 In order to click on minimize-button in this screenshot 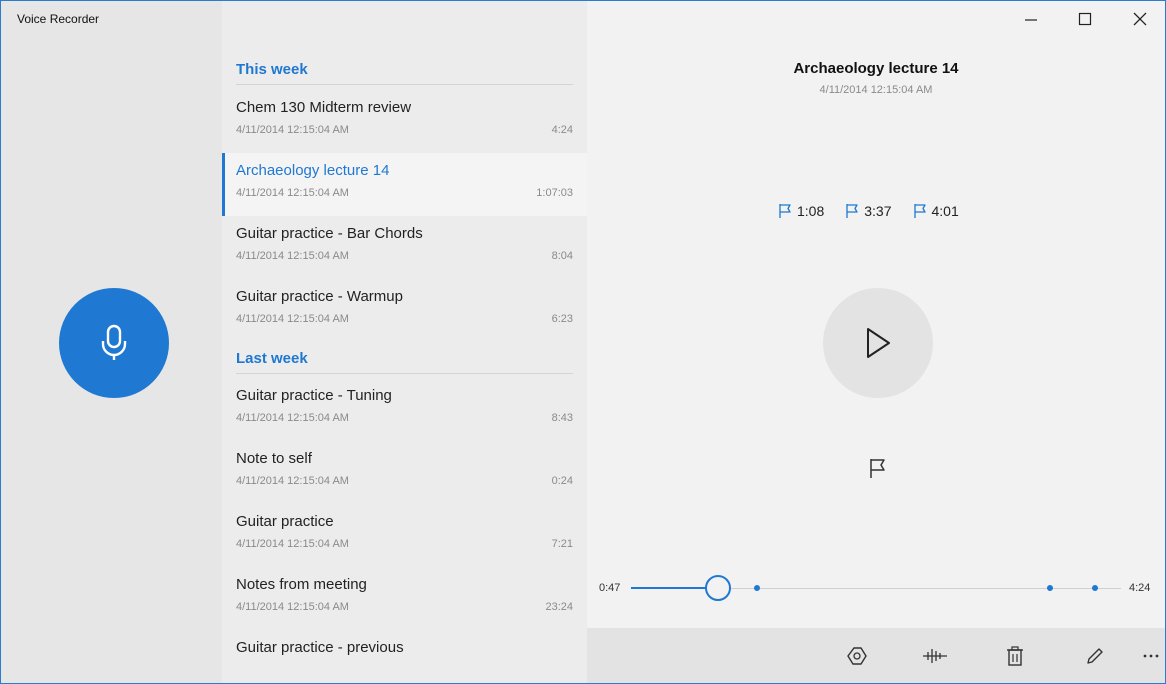, I will do `click(1031, 19)`.